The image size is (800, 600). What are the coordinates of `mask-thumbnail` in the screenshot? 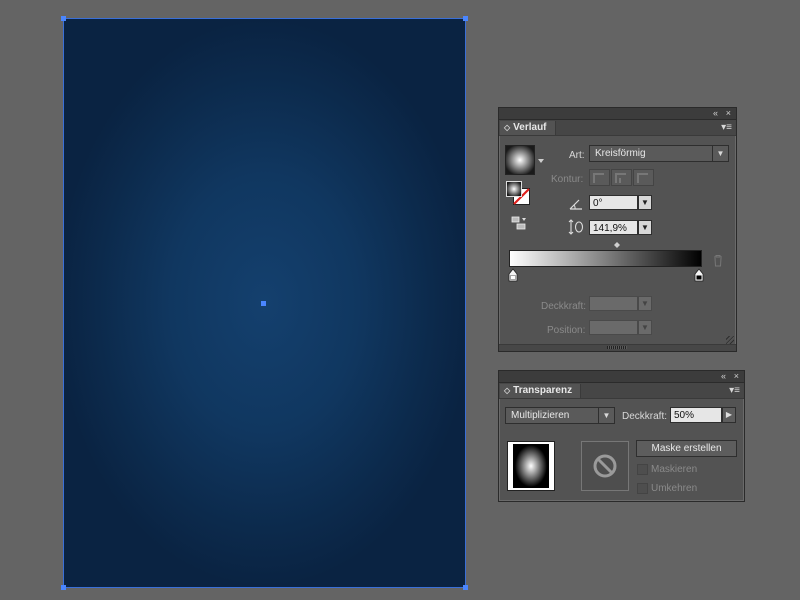 It's located at (605, 466).